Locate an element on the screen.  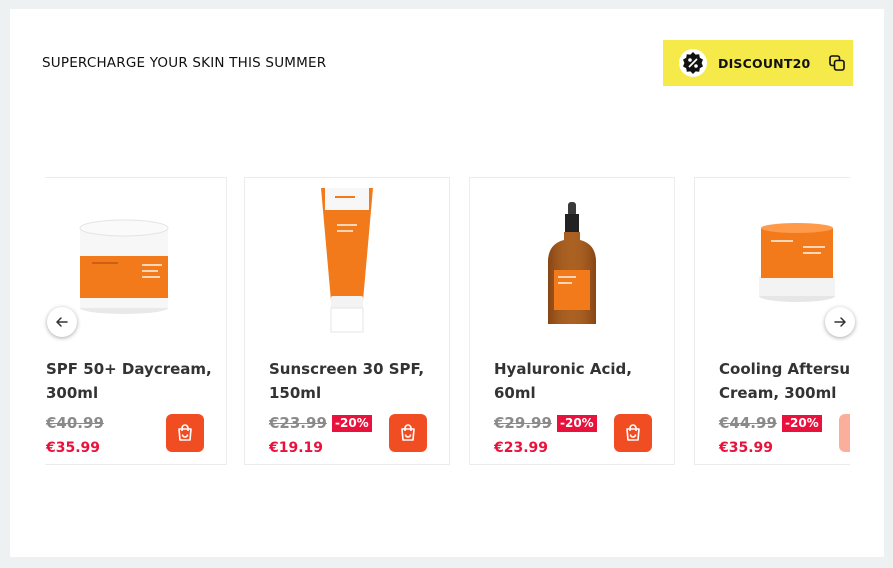
carousel-prev-button is located at coordinates (62, 322).